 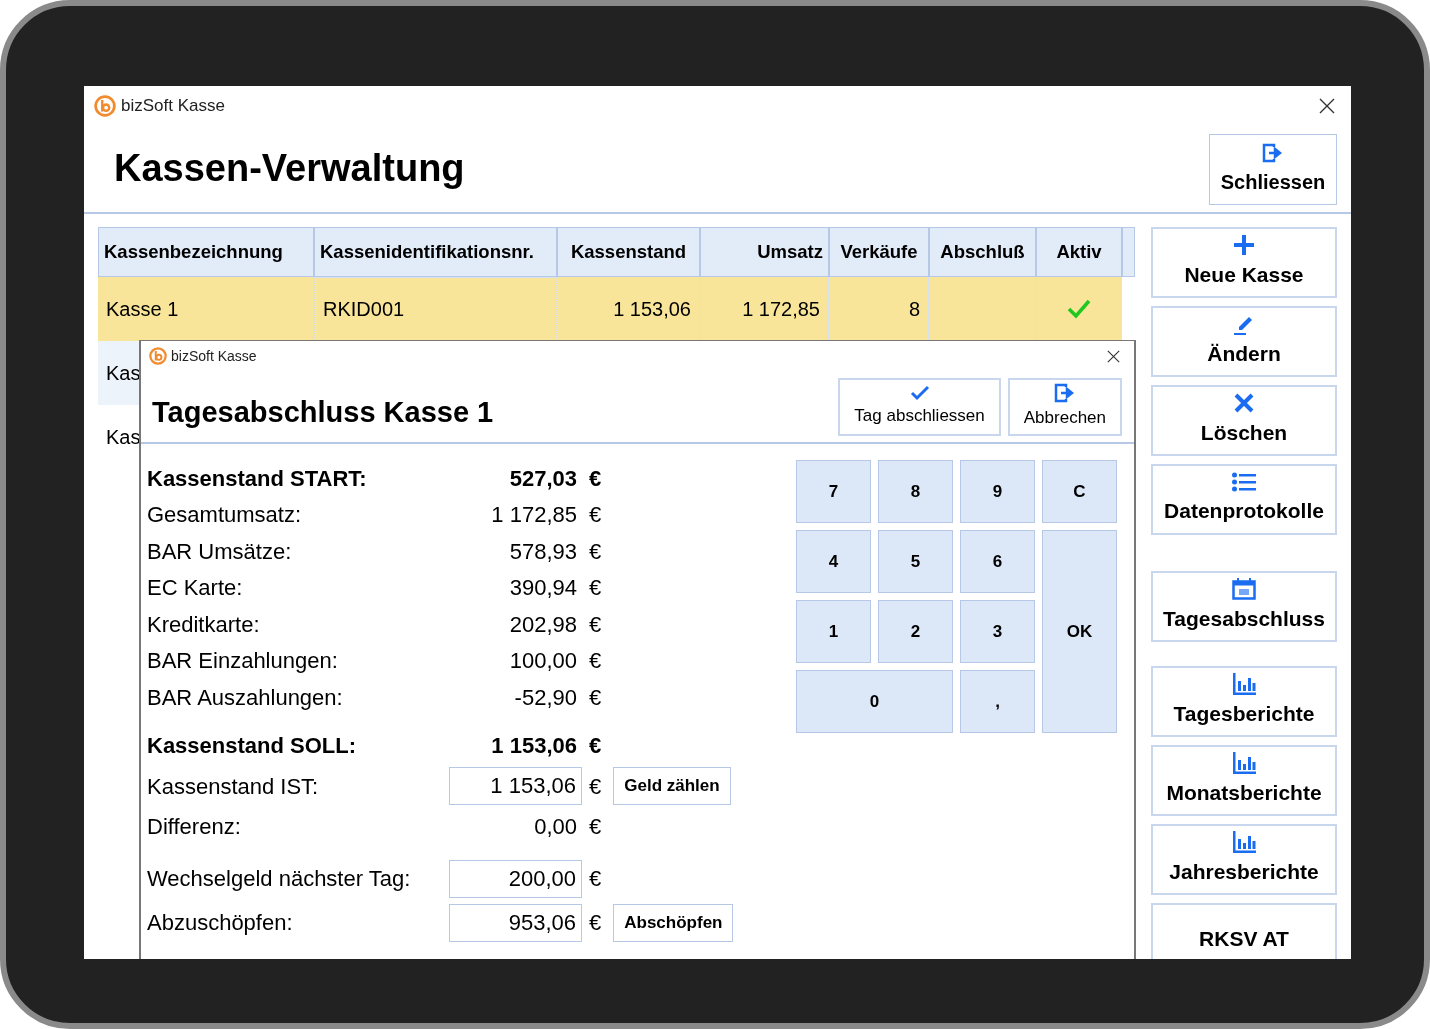 What do you see at coordinates (1244, 701) in the screenshot?
I see `side-button: Tagesberichte` at bounding box center [1244, 701].